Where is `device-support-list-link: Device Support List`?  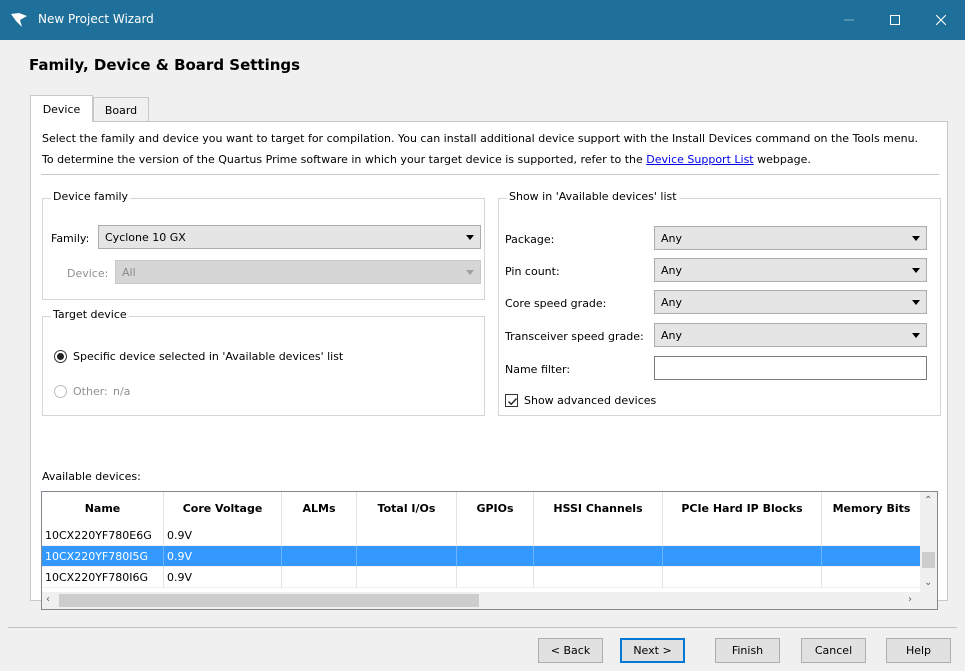
device-support-list-link: Device Support List is located at coordinates (699, 159).